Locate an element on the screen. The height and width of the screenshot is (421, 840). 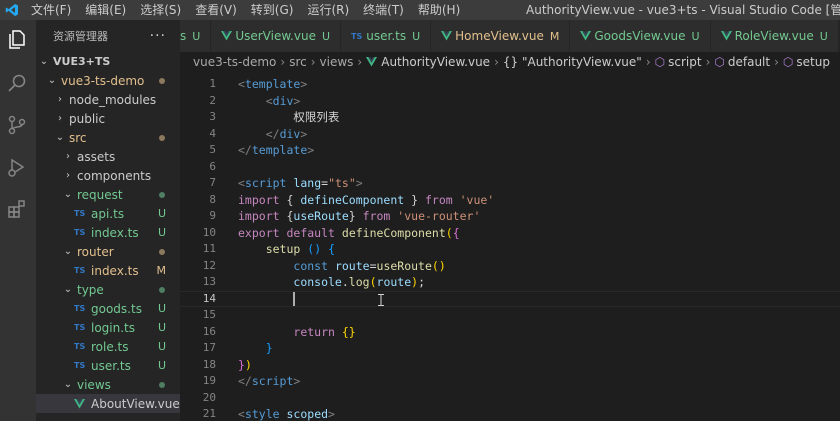
folder-item: ⌄ router is located at coordinates (108, 251).